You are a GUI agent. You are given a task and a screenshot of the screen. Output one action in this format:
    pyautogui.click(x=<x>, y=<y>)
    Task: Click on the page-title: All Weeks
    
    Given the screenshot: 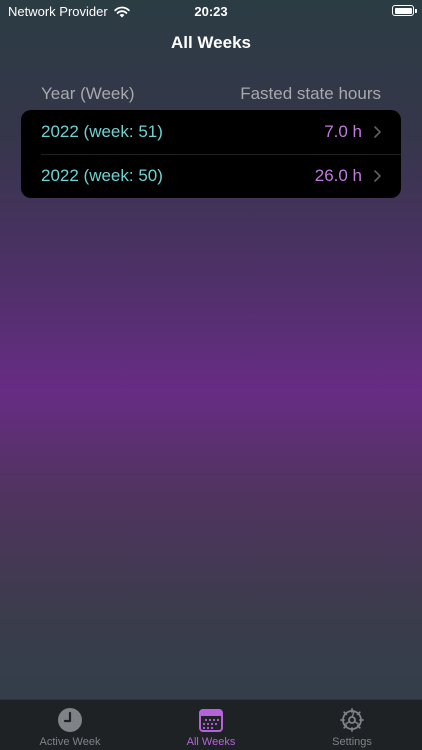 What is the action you would take?
    pyautogui.click(x=210, y=42)
    